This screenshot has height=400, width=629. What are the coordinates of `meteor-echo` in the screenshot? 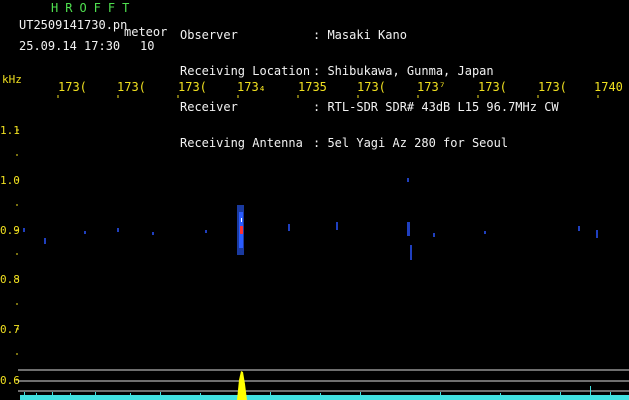 It's located at (240, 230).